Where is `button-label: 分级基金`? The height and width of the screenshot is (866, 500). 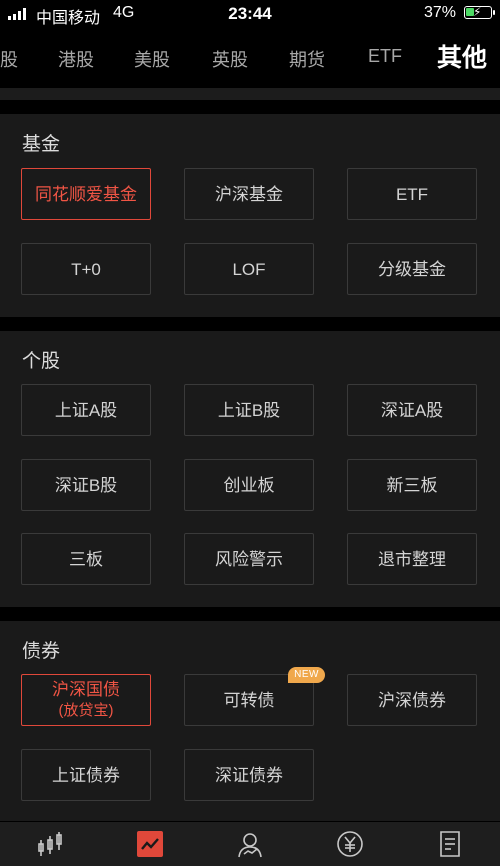
button-label: 分级基金 is located at coordinates (412, 269).